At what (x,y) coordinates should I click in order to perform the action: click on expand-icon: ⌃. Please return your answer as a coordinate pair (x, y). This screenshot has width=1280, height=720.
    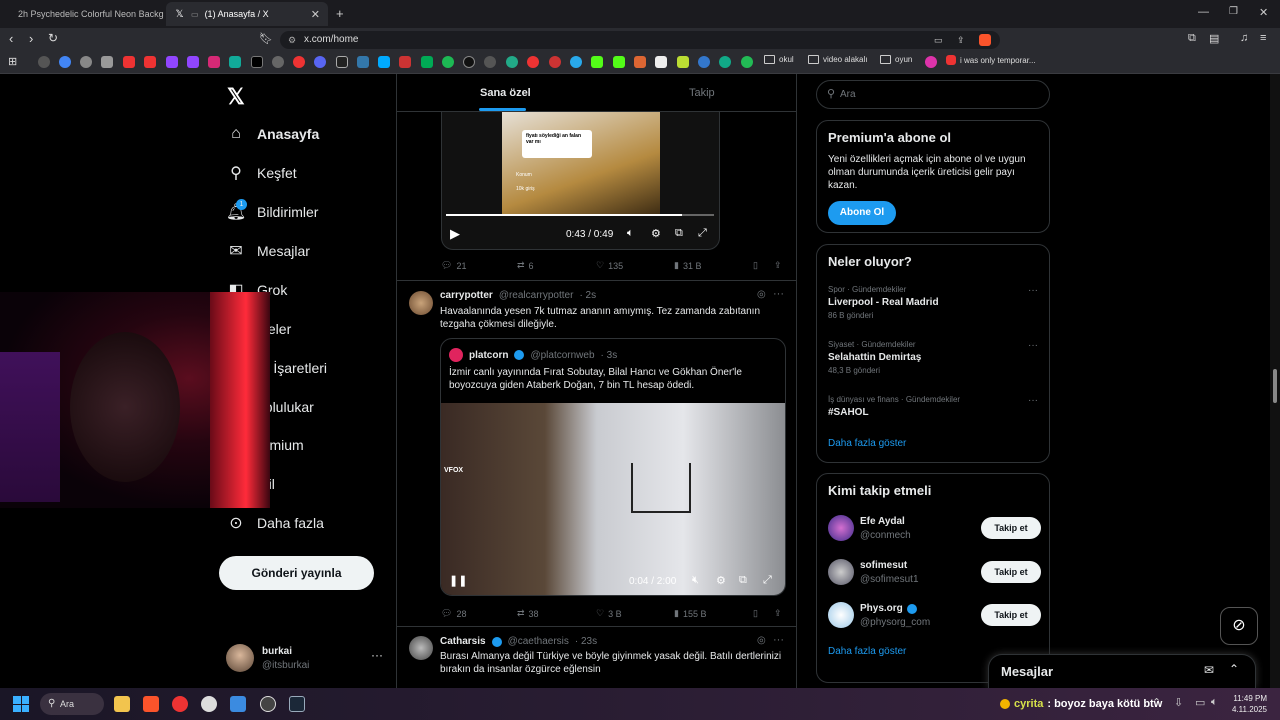
    Looking at the image, I should click on (1234, 669).